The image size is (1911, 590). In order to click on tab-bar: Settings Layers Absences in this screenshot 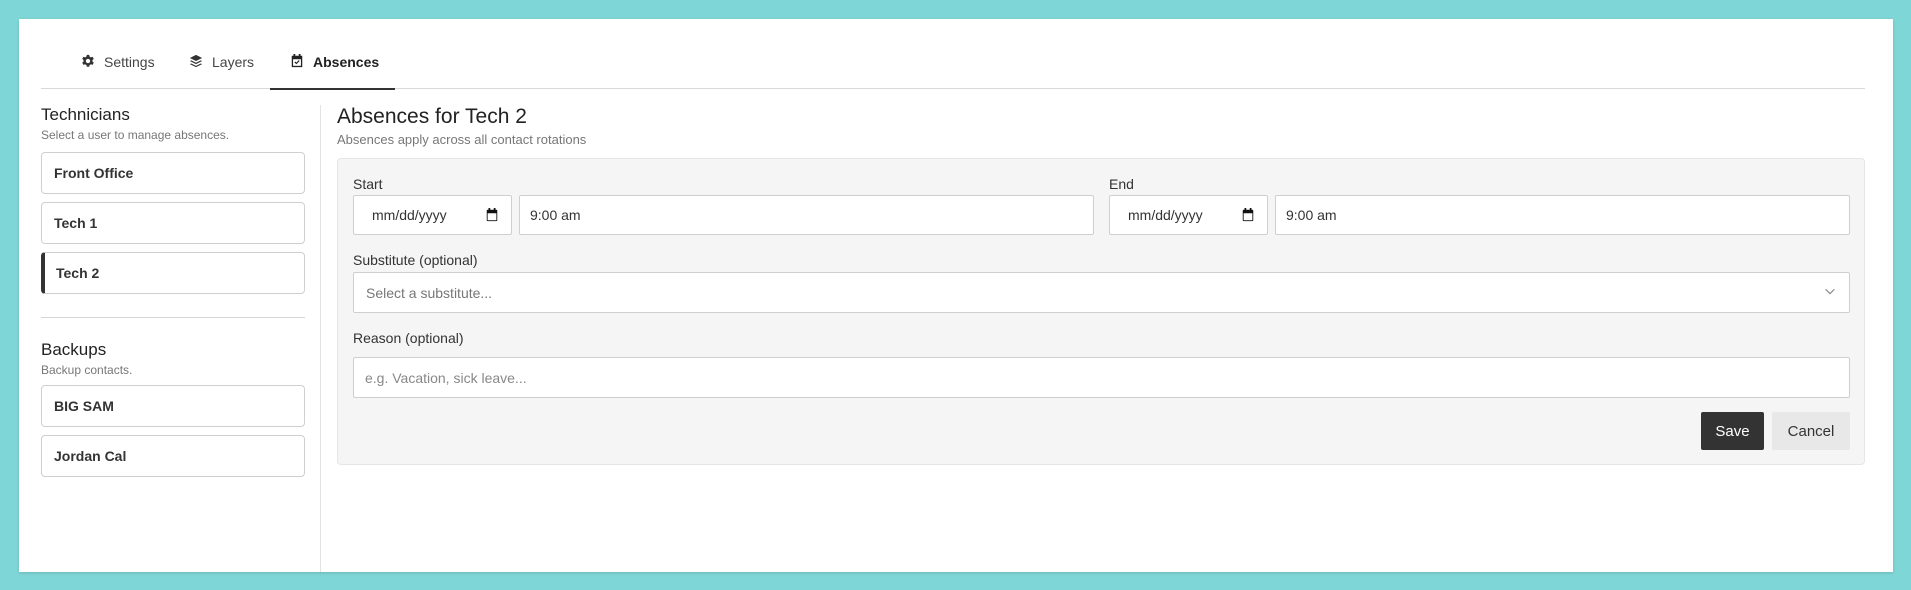, I will do `click(953, 54)`.